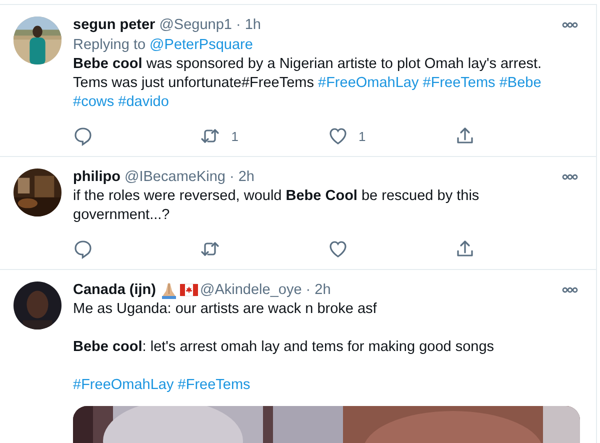 The image size is (600, 443). I want to click on reply-label: Replying to, so click(109, 45).